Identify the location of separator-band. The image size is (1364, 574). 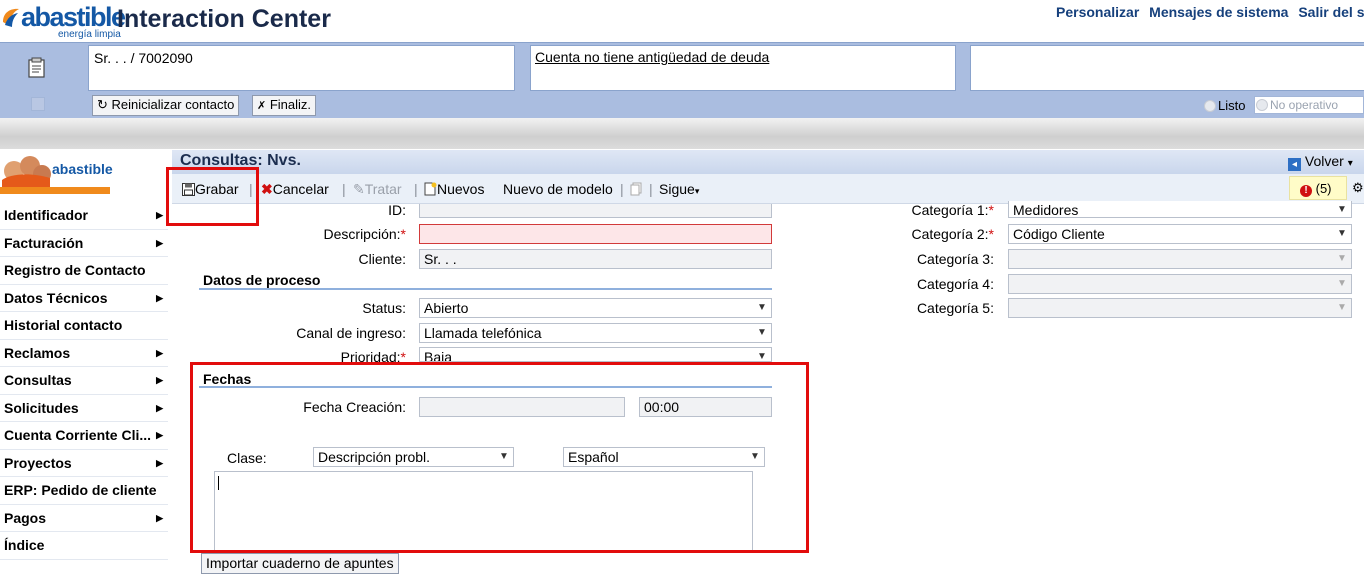
(682, 133).